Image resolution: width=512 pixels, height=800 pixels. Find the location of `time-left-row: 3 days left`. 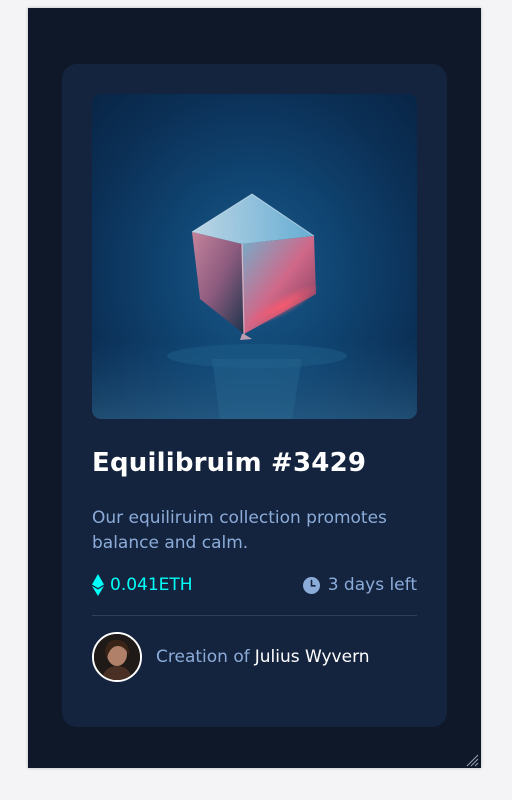

time-left-row: 3 days left is located at coordinates (359, 585).